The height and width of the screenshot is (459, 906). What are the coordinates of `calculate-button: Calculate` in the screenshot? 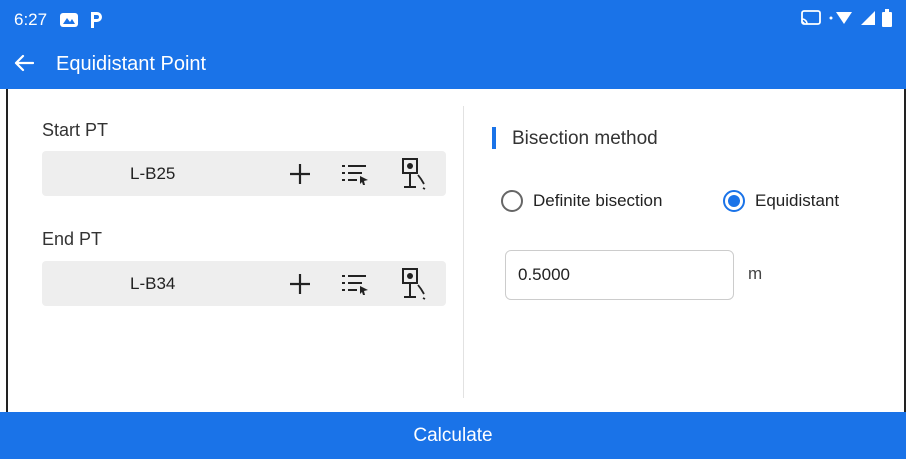 It's located at (453, 435).